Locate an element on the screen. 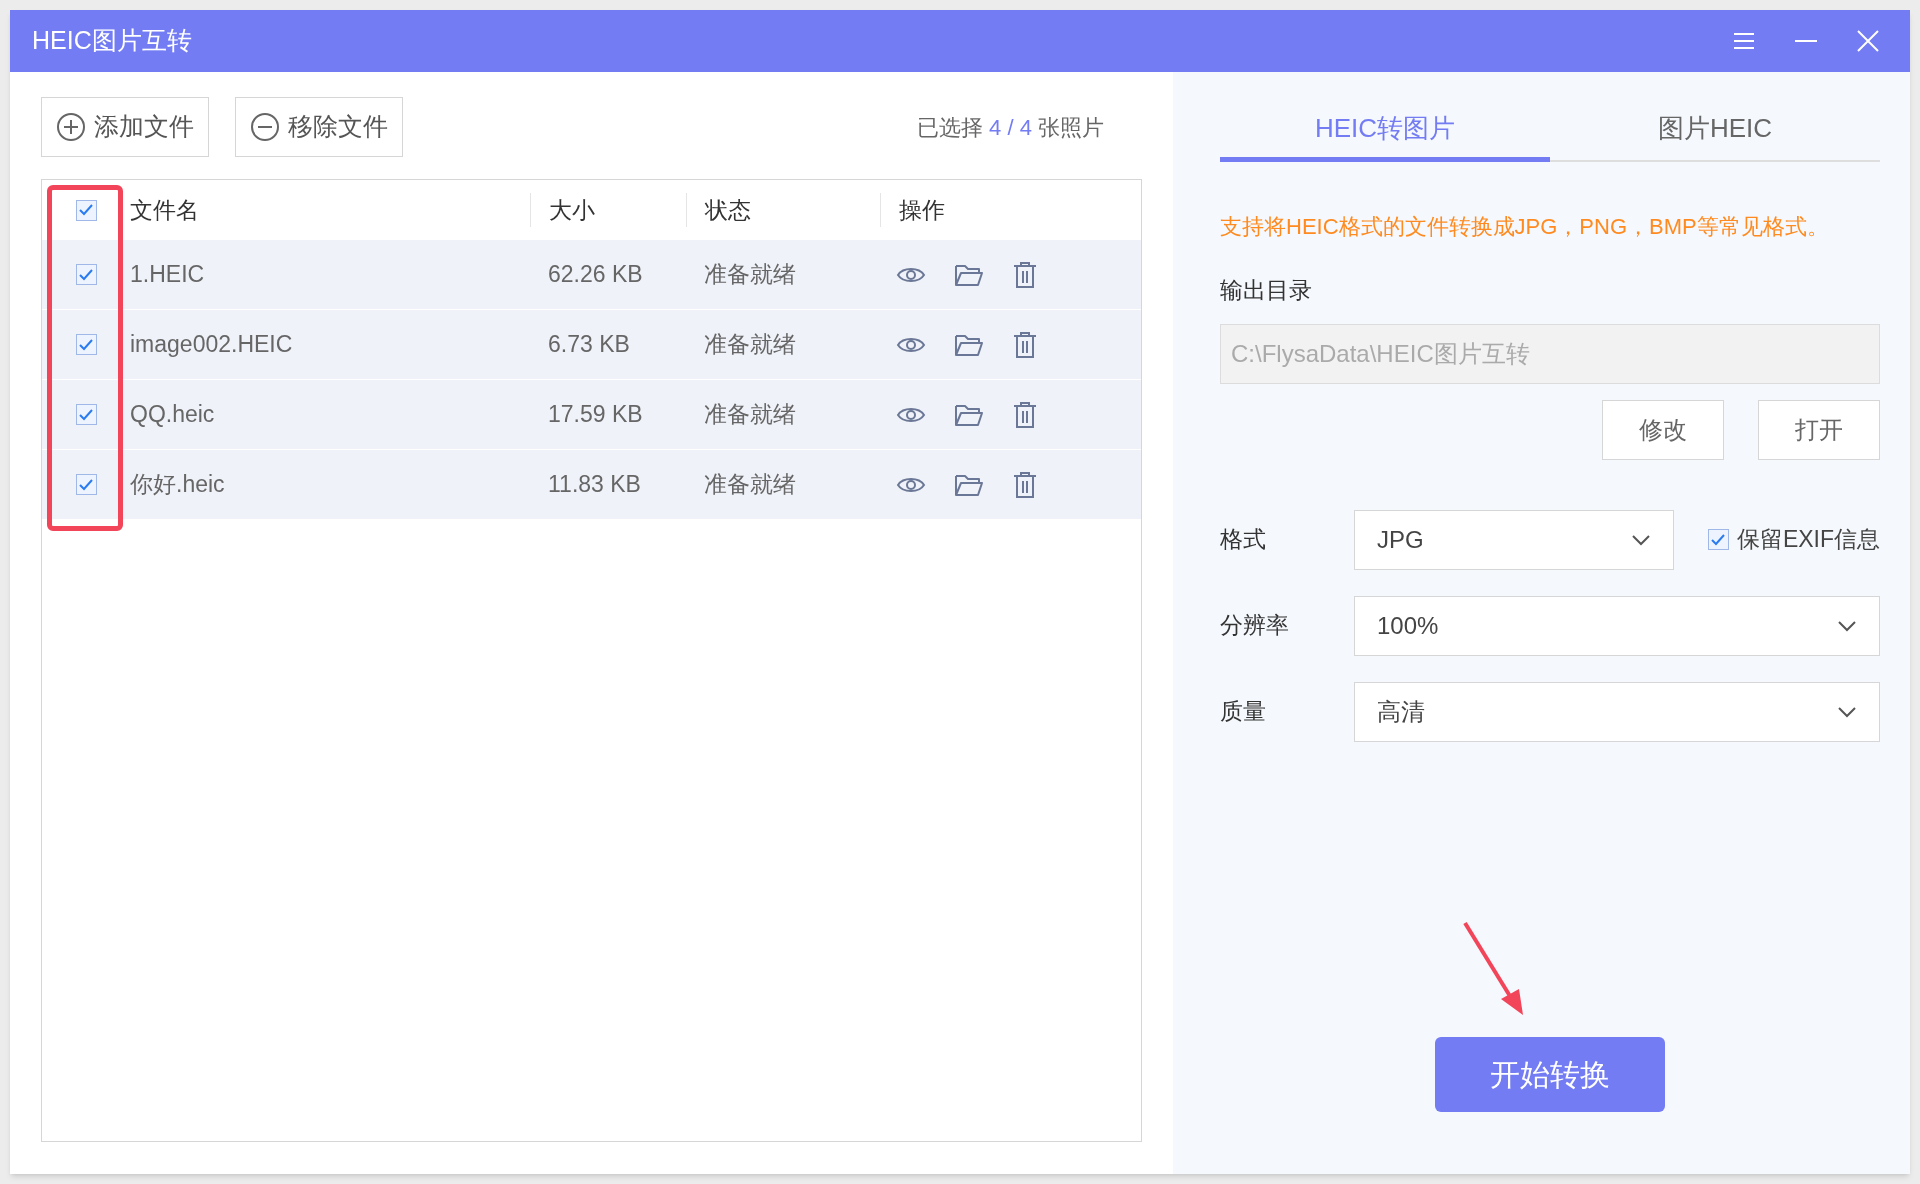 This screenshot has width=1920, height=1184. file-row: QQ.heic 17.59 KB 准备就绪 is located at coordinates (591, 415).